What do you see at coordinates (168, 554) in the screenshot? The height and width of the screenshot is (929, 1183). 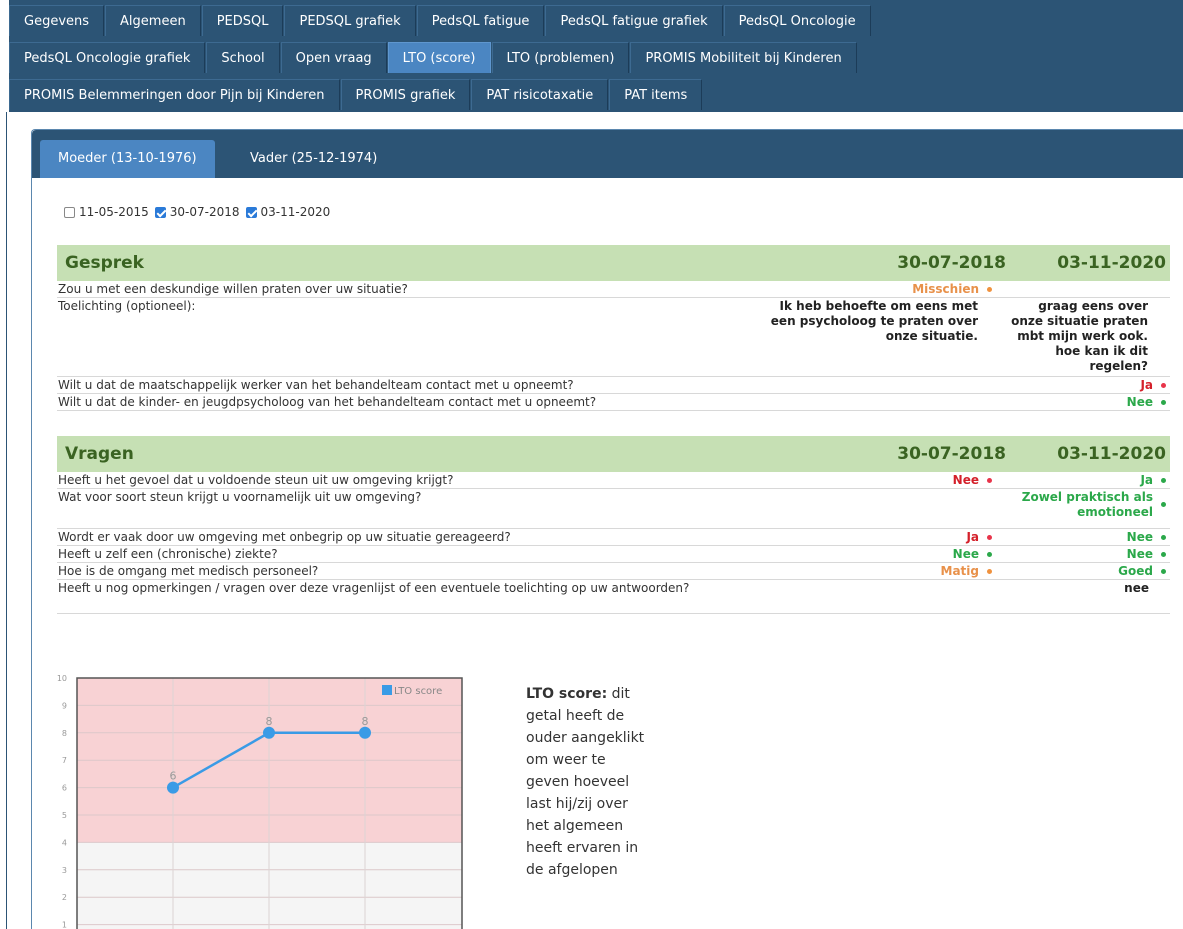 I see `question-text: Heeft u zelf een (chronische) ziekte?` at bounding box center [168, 554].